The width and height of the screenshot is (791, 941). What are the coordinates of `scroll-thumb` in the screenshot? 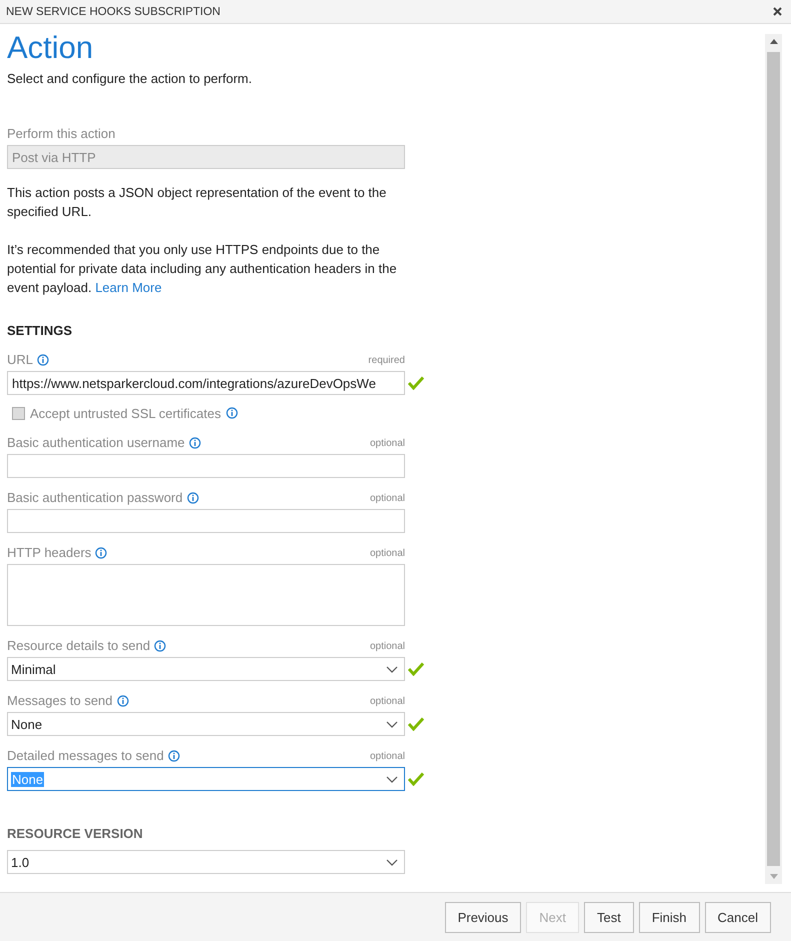 It's located at (773, 459).